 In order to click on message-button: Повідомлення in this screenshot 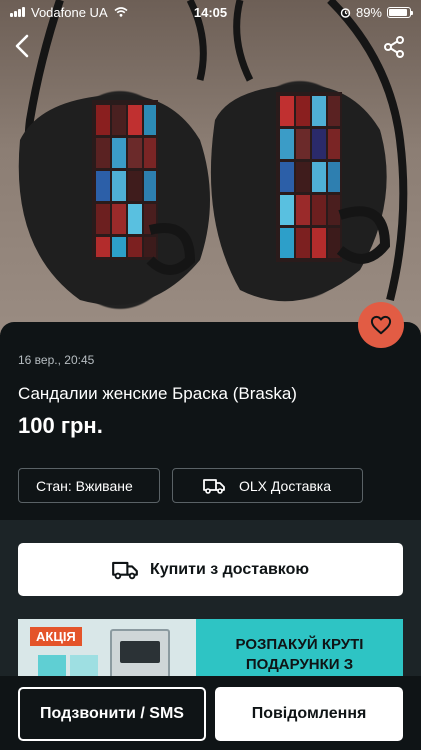, I will do `click(309, 714)`.